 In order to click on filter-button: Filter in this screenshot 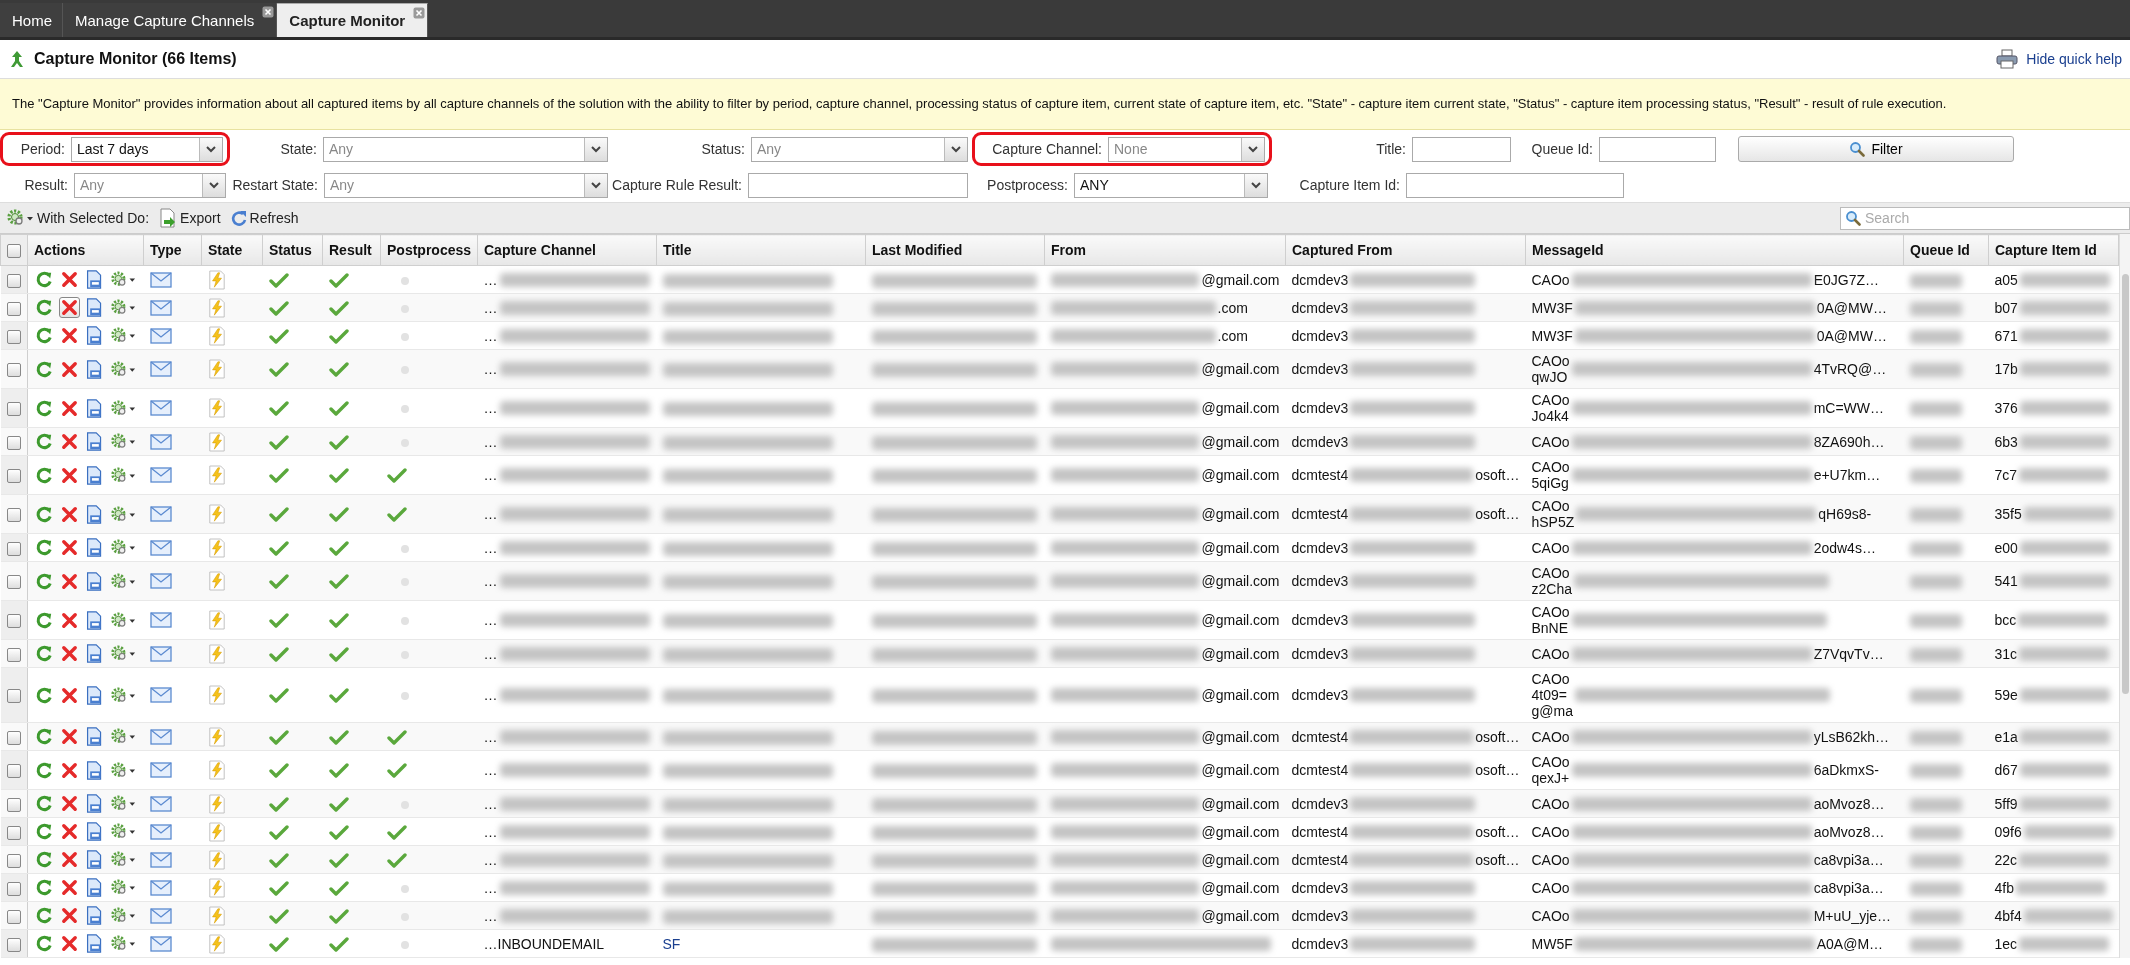, I will do `click(1876, 149)`.